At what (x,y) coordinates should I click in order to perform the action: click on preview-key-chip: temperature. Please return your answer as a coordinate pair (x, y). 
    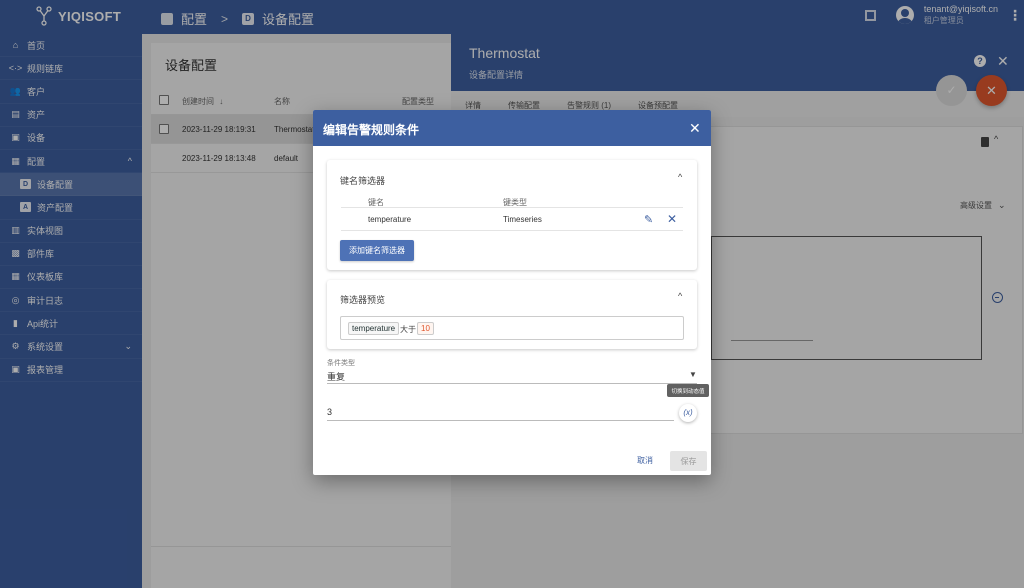
    Looking at the image, I should click on (374, 328).